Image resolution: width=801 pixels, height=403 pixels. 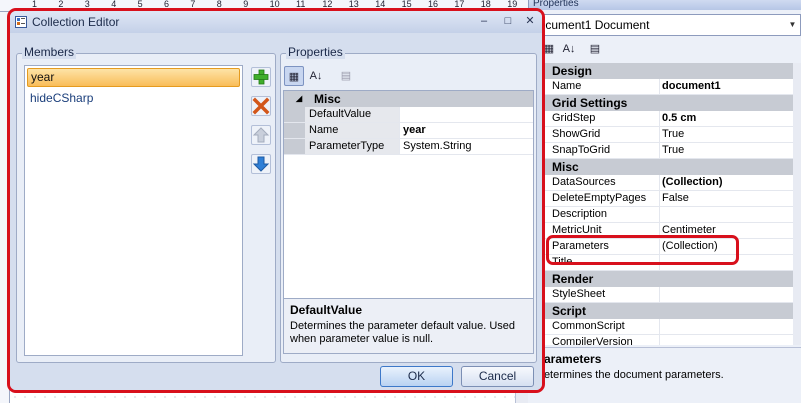 I want to click on property-name: Parameters, so click(x=600, y=246).